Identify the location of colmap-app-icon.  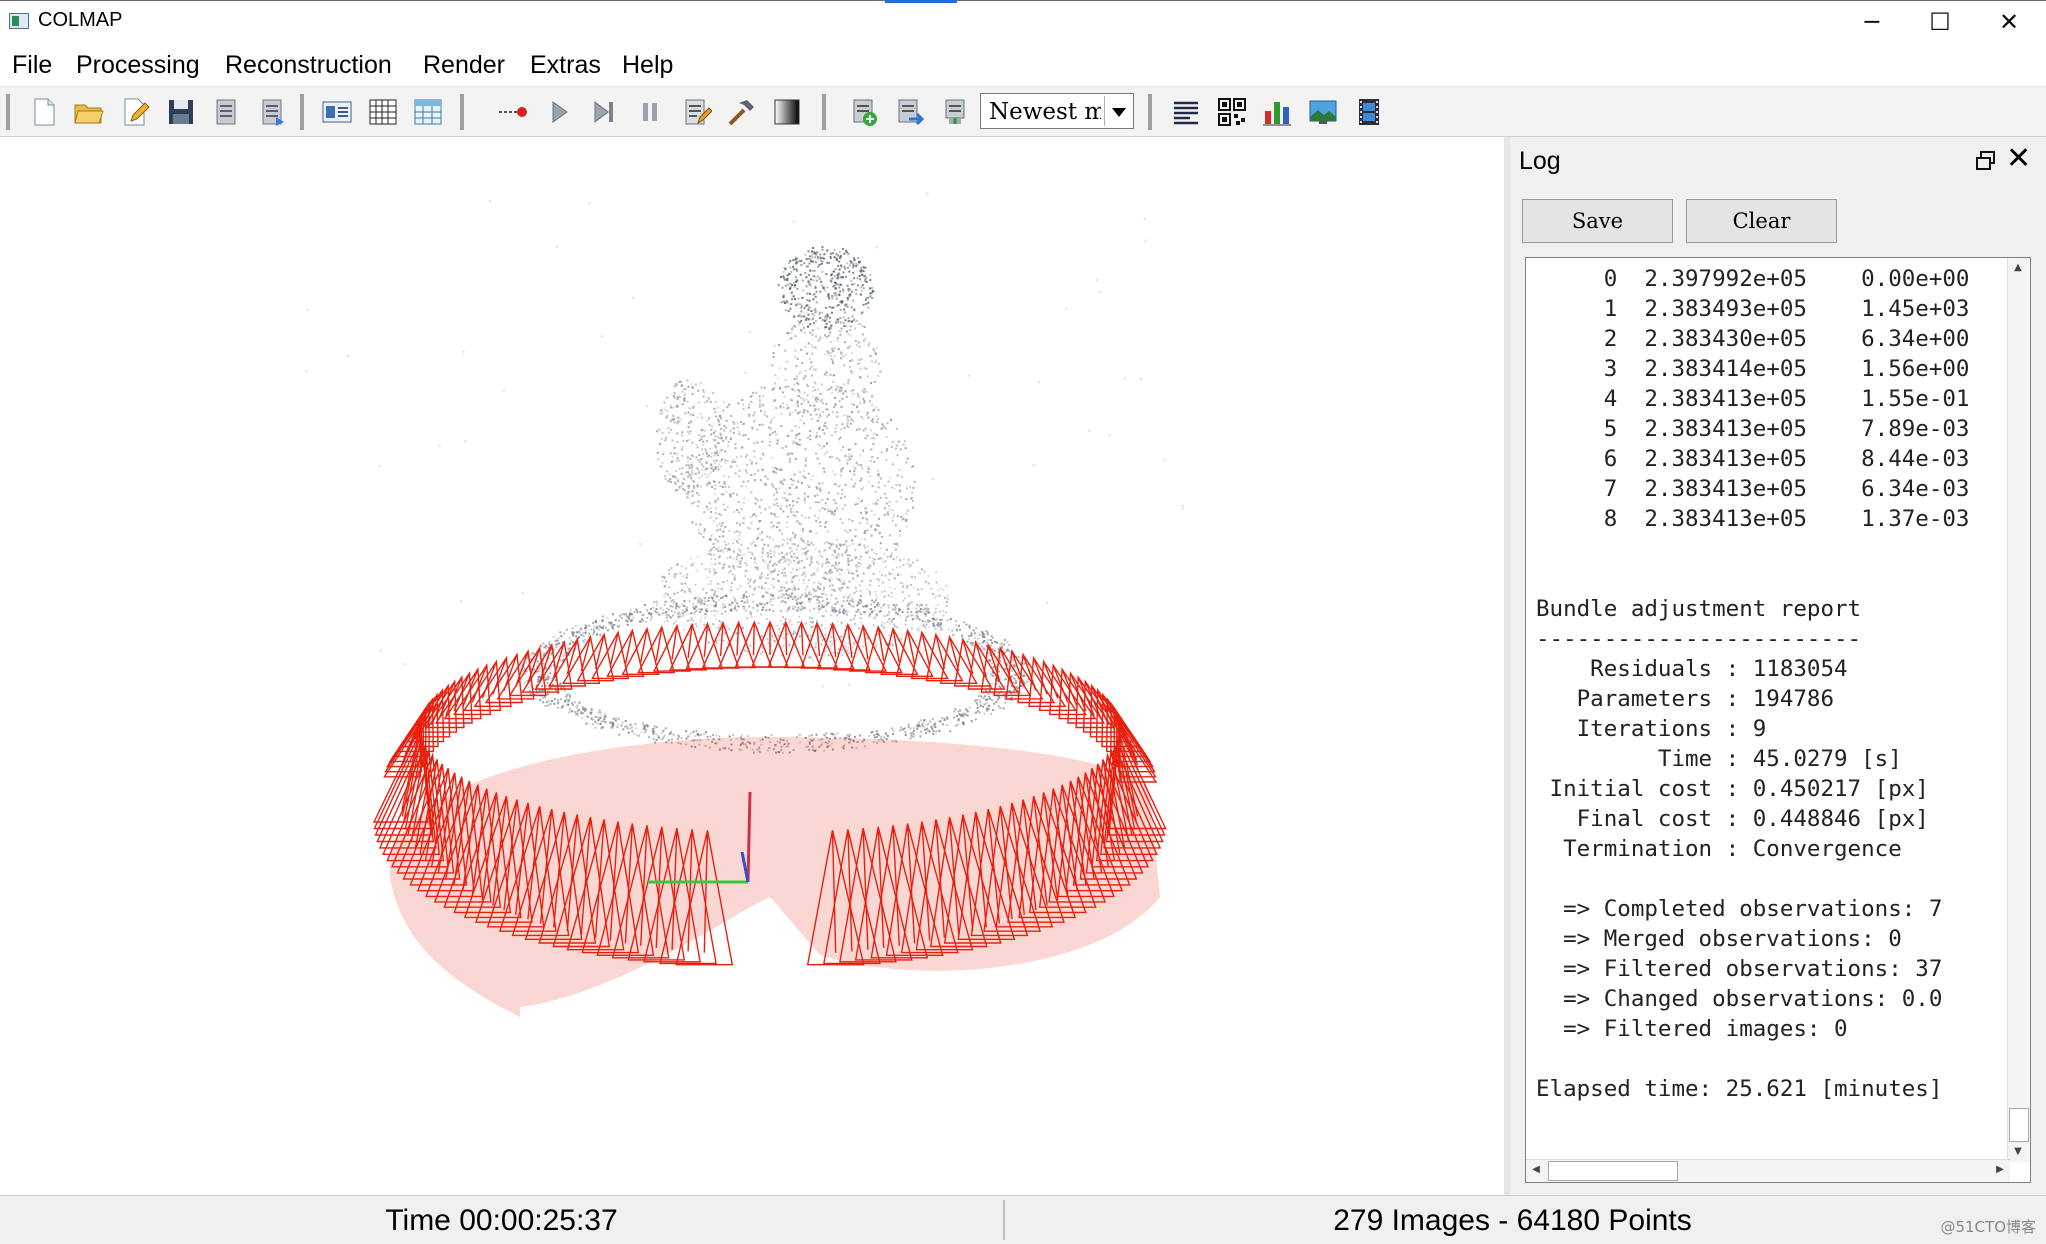
(19, 21).